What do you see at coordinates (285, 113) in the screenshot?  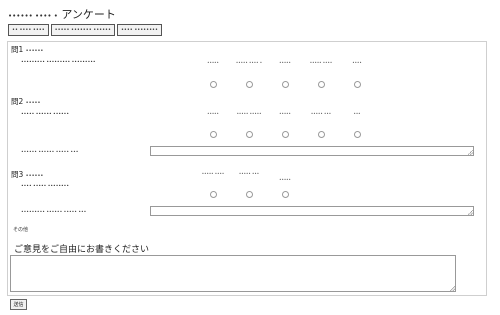 I see `q2-option-3-label: •••••` at bounding box center [285, 113].